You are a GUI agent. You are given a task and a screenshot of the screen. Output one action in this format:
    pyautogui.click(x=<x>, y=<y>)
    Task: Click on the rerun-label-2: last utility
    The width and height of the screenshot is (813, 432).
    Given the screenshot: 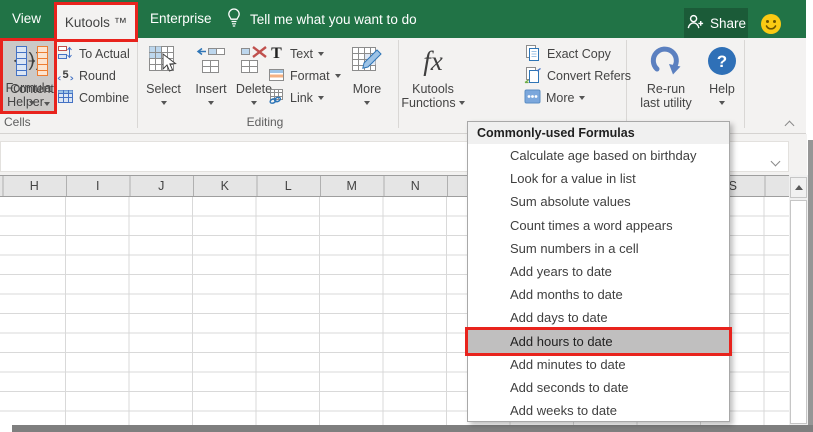 What is the action you would take?
    pyautogui.click(x=666, y=103)
    